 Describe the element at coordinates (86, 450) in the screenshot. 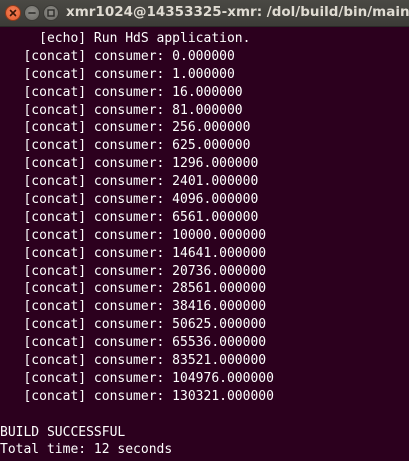

I see `terminal-line: Total time: 12 seconds` at that location.